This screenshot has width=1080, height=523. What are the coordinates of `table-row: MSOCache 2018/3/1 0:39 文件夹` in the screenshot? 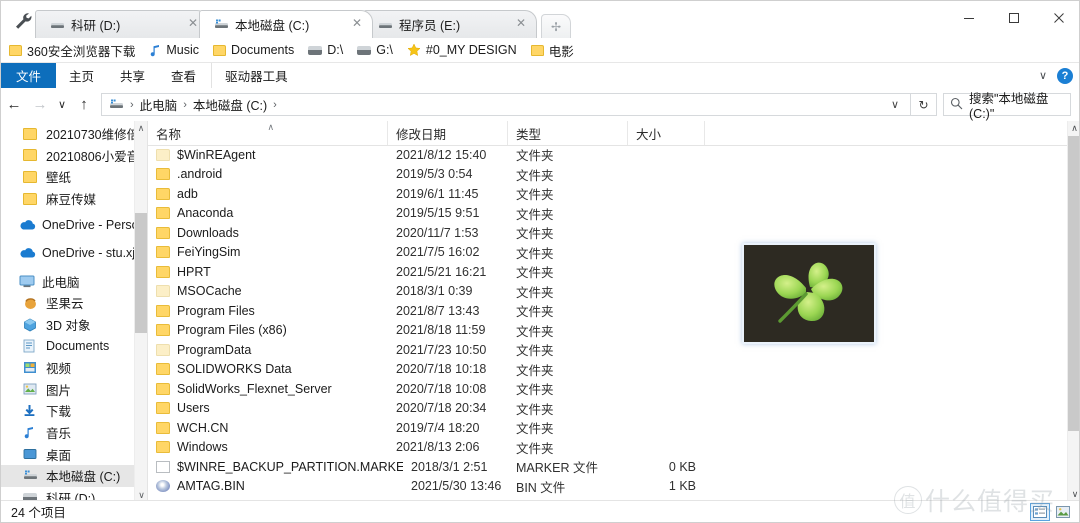 It's located at (613, 292).